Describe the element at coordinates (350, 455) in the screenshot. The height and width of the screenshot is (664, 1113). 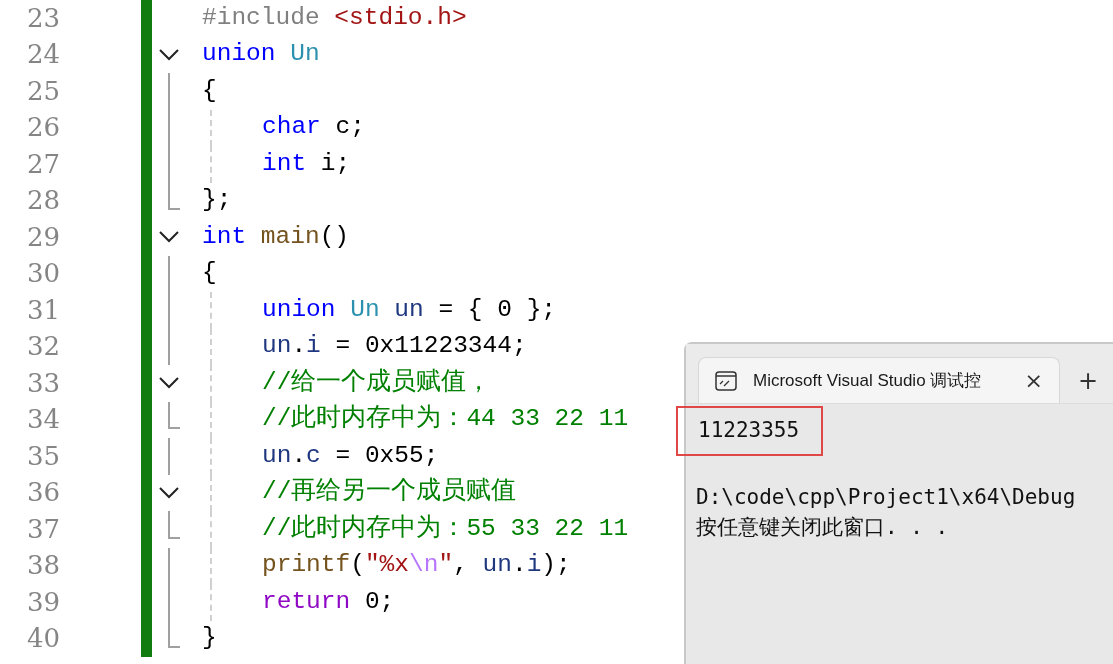
I see `code-line: un.c = 0x55;` at that location.